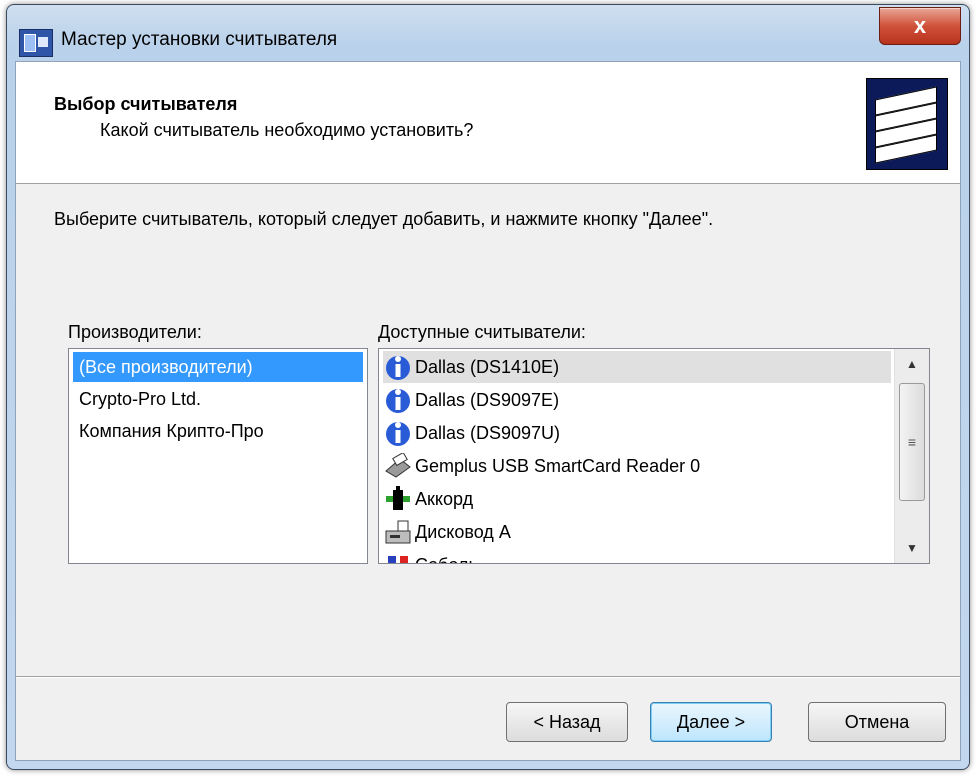 The image size is (978, 778). I want to click on accord-icon, so click(398, 499).